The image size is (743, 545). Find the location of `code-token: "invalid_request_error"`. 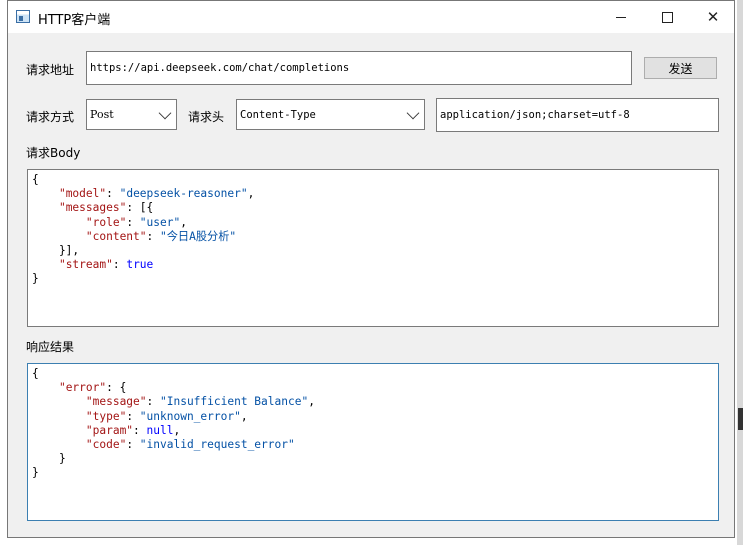

code-token: "invalid_request_error" is located at coordinates (217, 445).